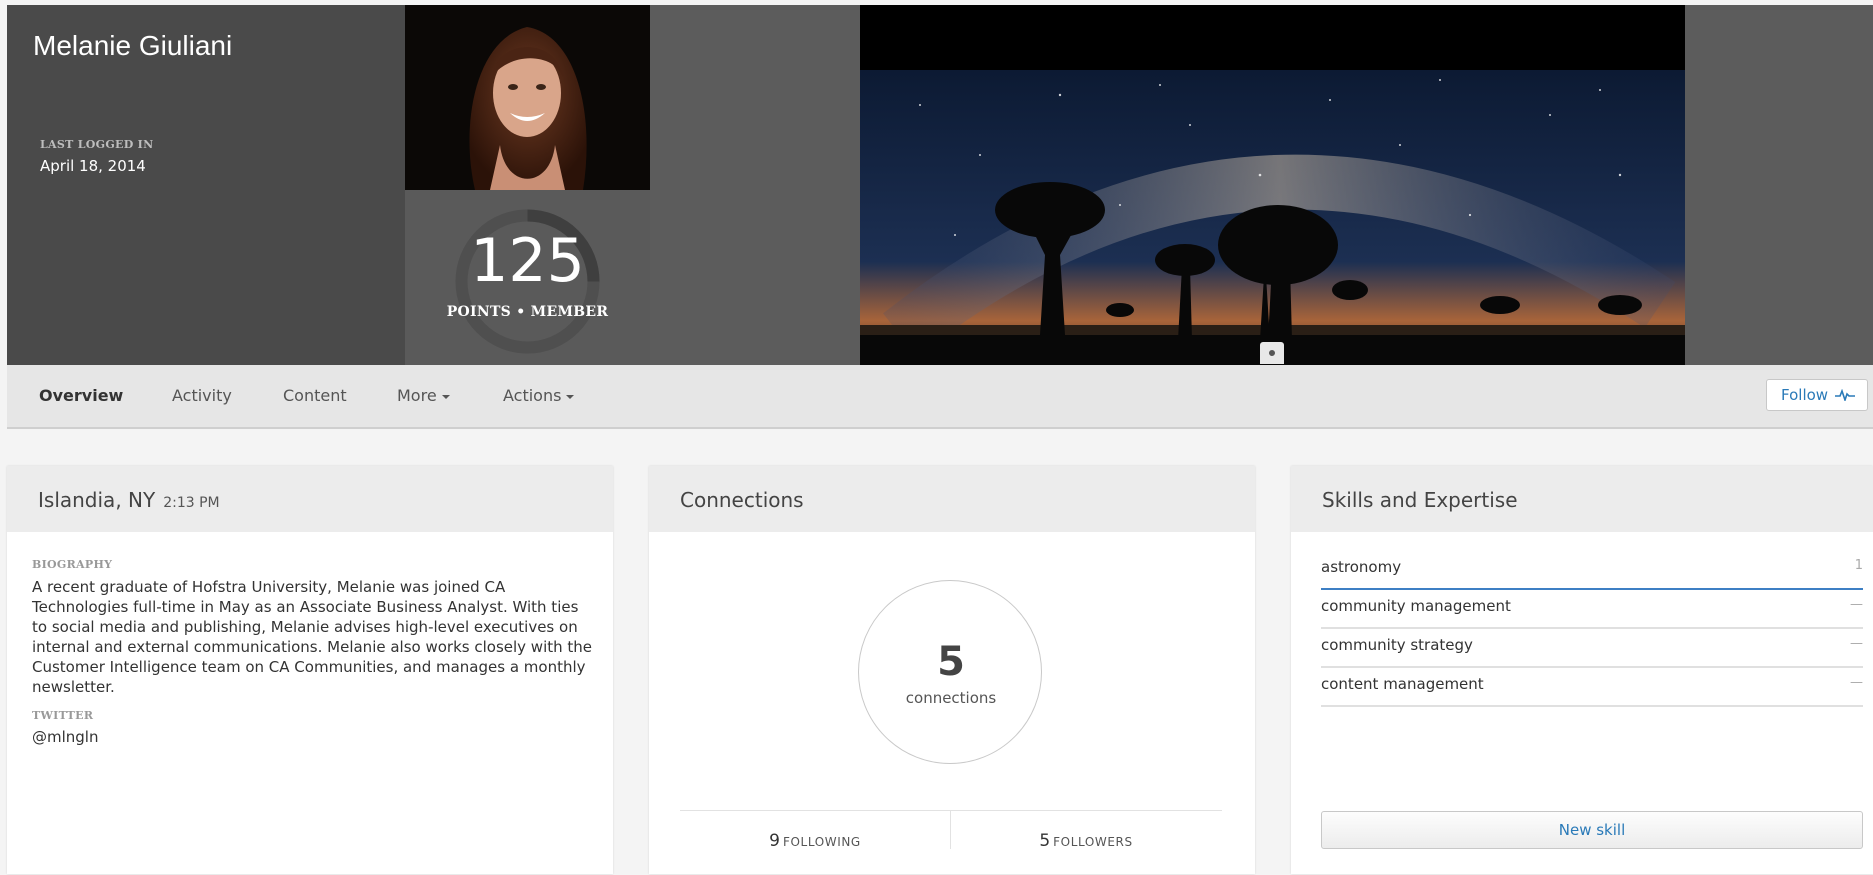 Image resolution: width=1873 pixels, height=875 pixels. Describe the element at coordinates (1592, 648) in the screenshot. I see `skill-item: community strategy —` at that location.